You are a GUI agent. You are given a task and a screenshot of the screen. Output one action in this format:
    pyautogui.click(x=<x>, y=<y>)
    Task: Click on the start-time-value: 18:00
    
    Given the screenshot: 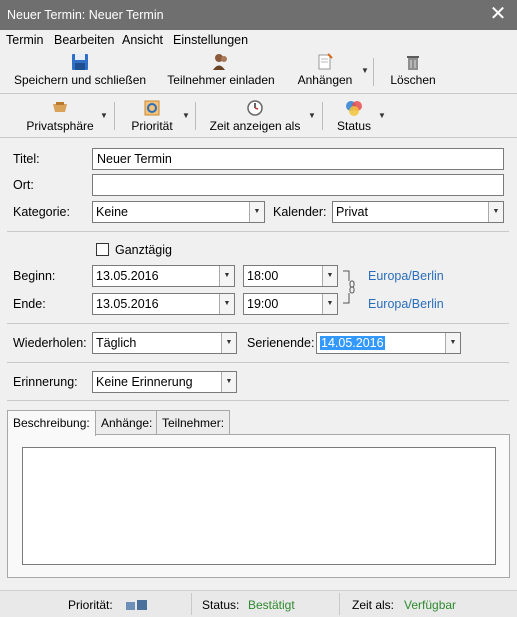 What is the action you would take?
    pyautogui.click(x=263, y=276)
    